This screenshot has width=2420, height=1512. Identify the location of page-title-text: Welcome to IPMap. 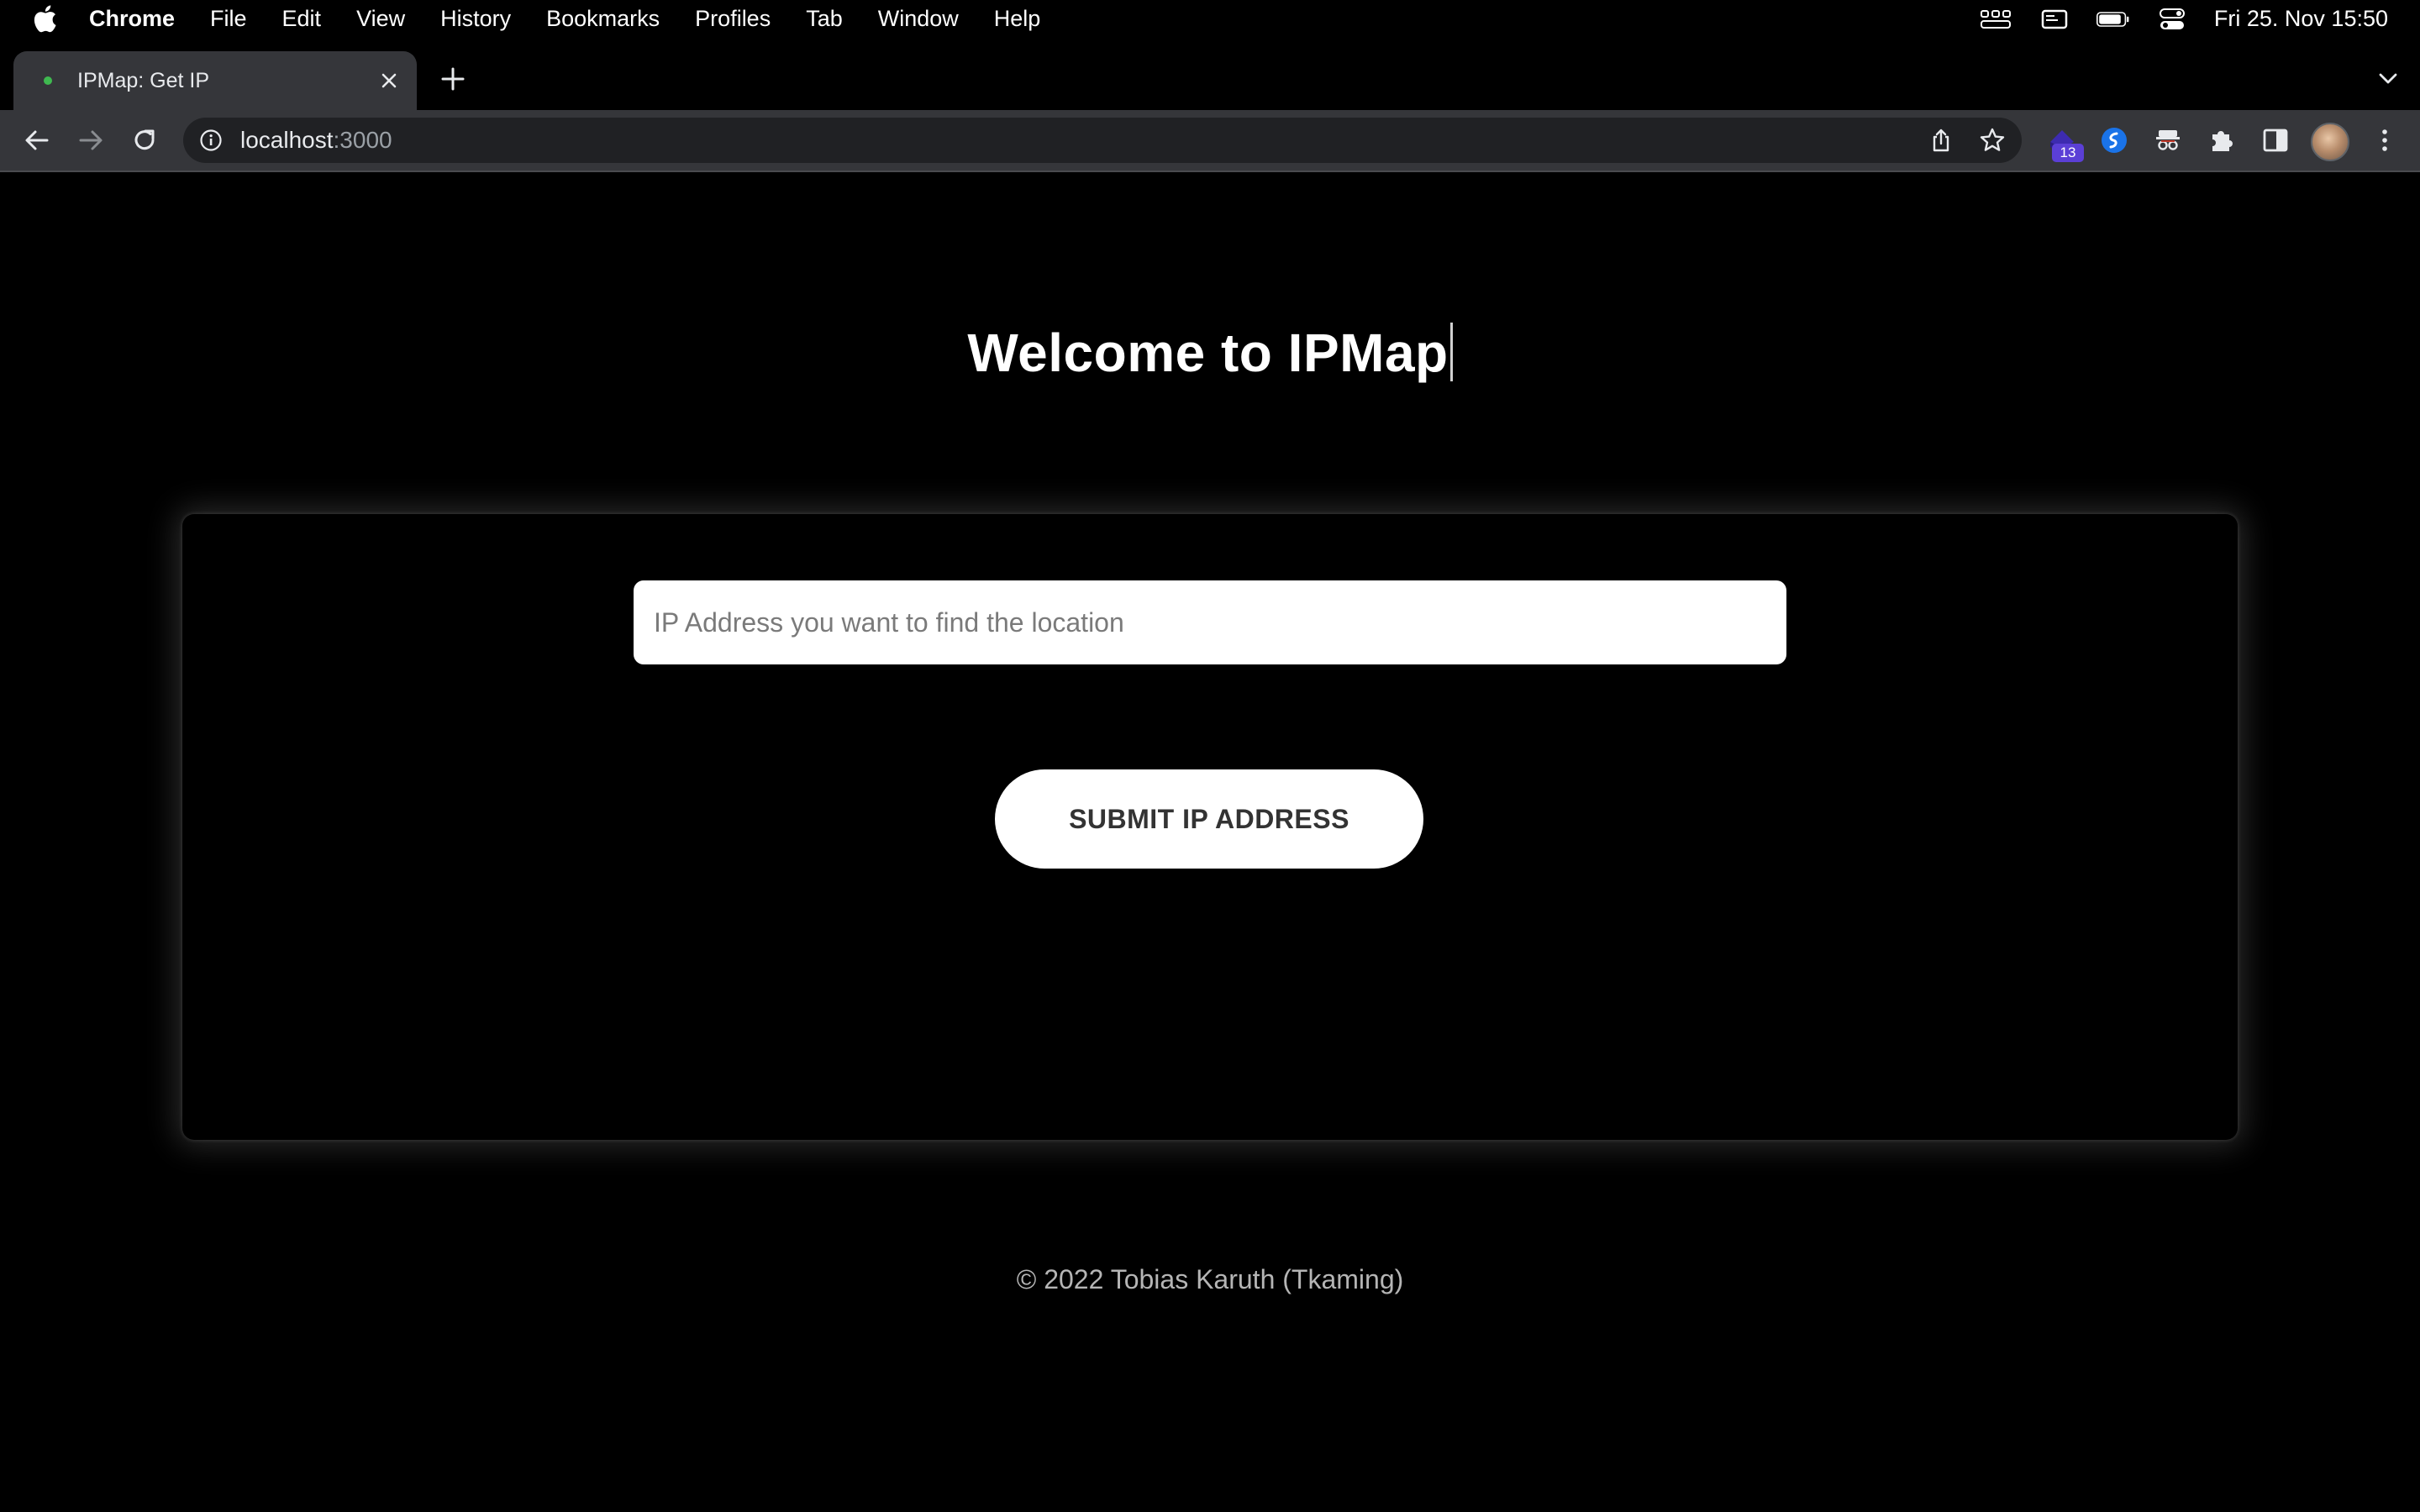
(1208, 353).